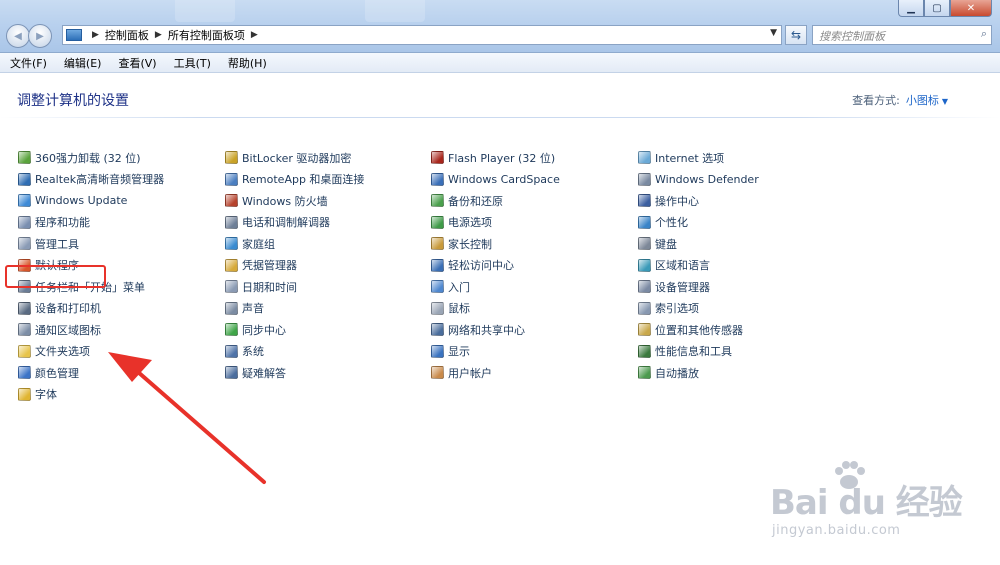 The image size is (1000, 565). What do you see at coordinates (495, 352) in the screenshot?
I see `control-panel-item: 显示` at bounding box center [495, 352].